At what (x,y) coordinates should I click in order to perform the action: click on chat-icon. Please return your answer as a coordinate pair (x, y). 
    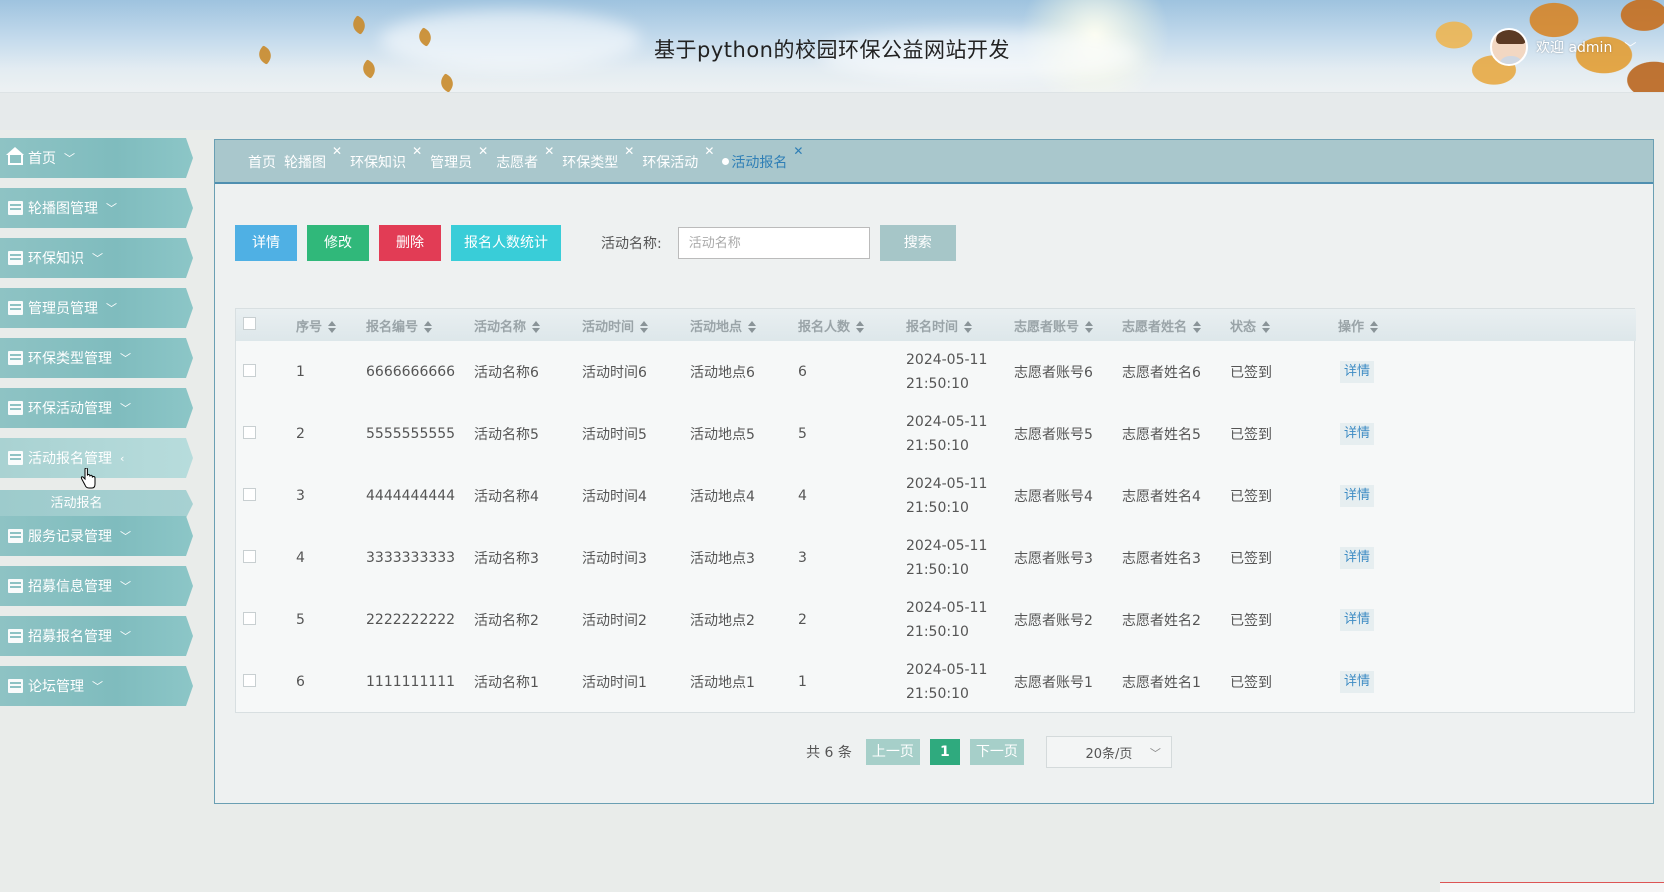
    Looking at the image, I should click on (15, 686).